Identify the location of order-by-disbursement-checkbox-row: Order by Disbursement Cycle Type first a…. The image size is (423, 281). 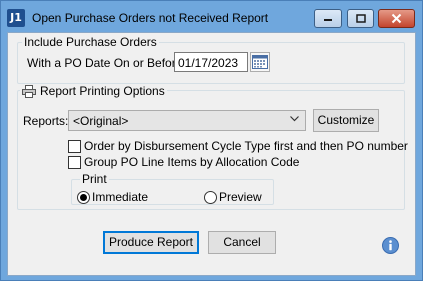
(238, 146).